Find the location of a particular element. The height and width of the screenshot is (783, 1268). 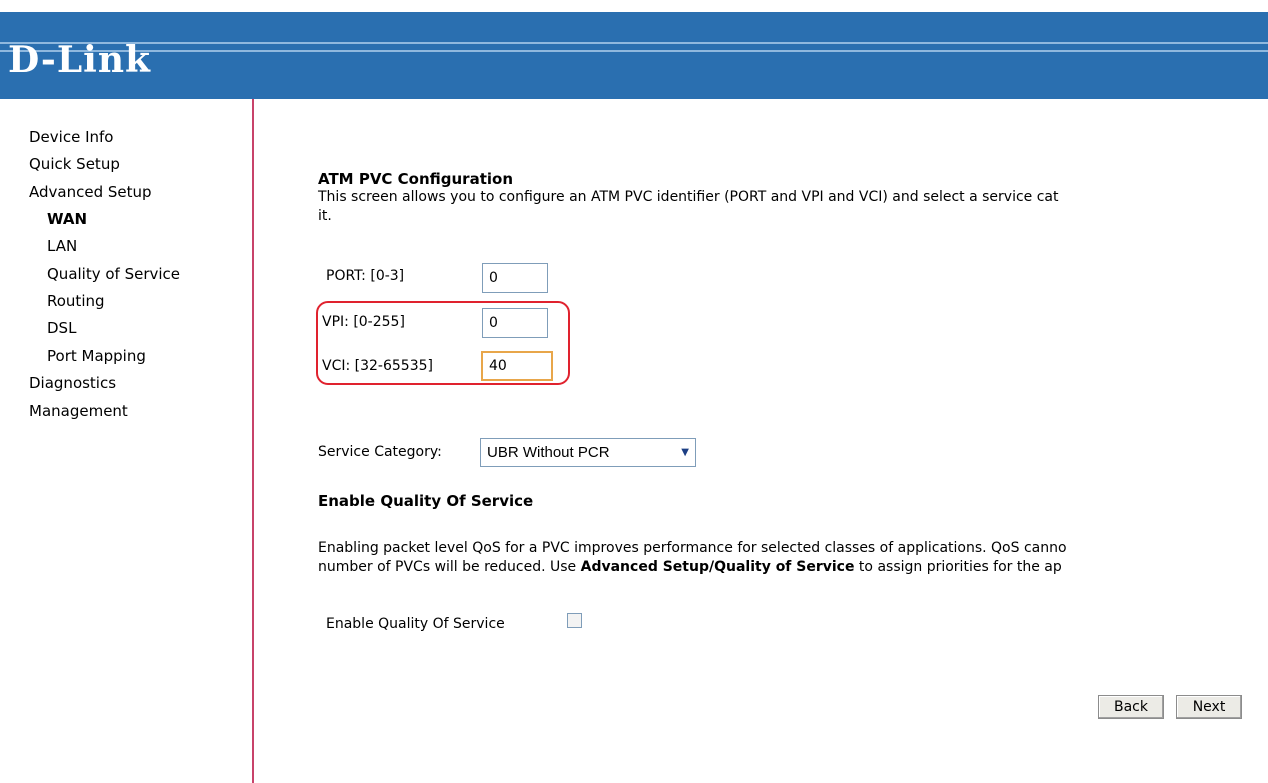

qos-desc-post: to assign priorities for the ap is located at coordinates (958, 567).